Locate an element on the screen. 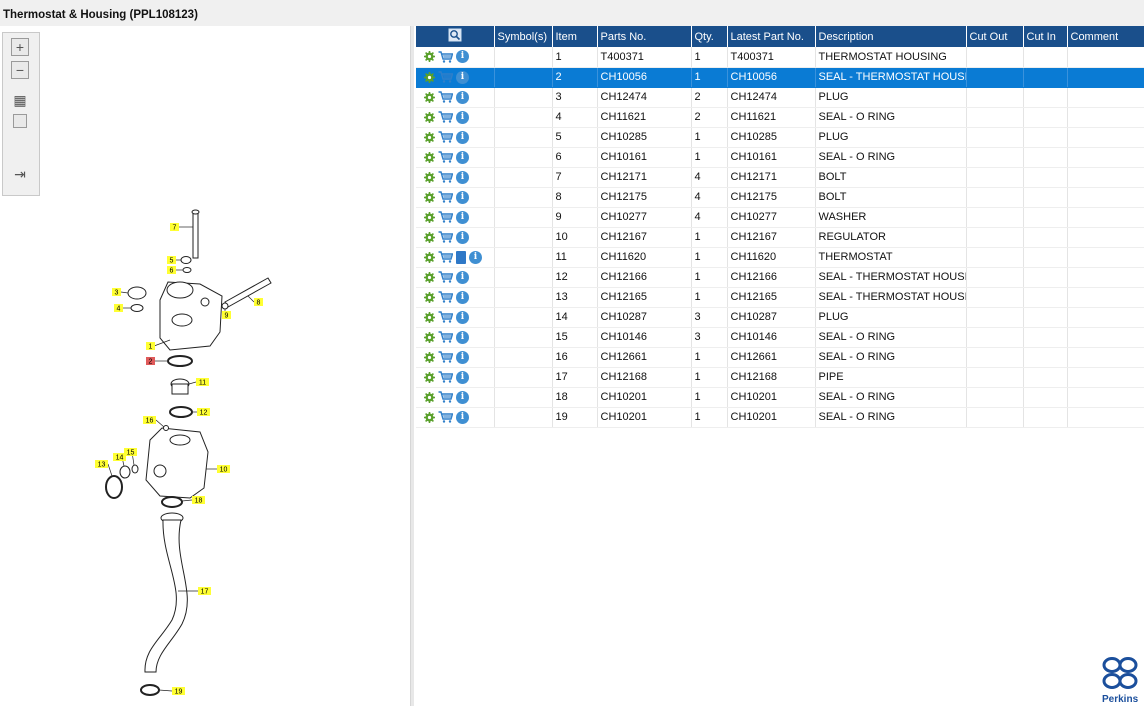 Image resolution: width=1144 pixels, height=706 pixels. callout-5: 5 is located at coordinates (171, 260).